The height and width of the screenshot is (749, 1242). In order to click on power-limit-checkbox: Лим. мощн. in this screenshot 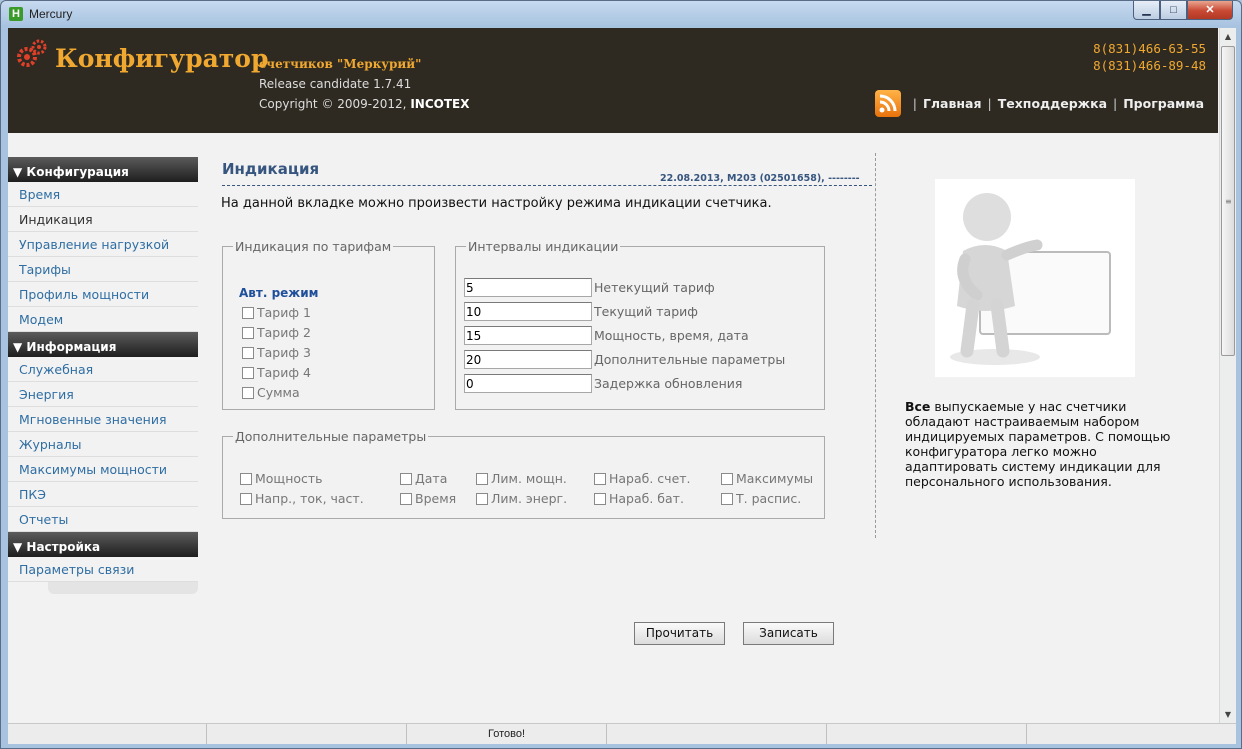, I will do `click(521, 478)`.